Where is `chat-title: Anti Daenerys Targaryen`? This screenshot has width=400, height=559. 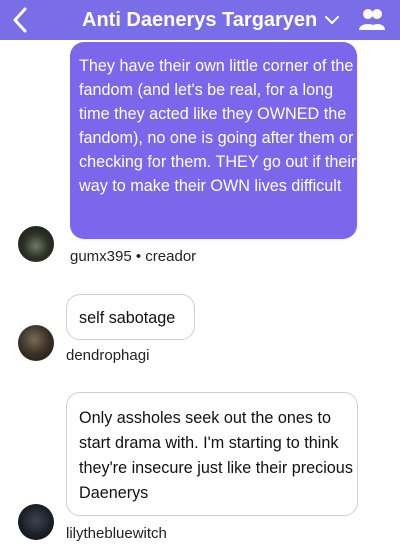 chat-title: Anti Daenerys Targaryen is located at coordinates (200, 19).